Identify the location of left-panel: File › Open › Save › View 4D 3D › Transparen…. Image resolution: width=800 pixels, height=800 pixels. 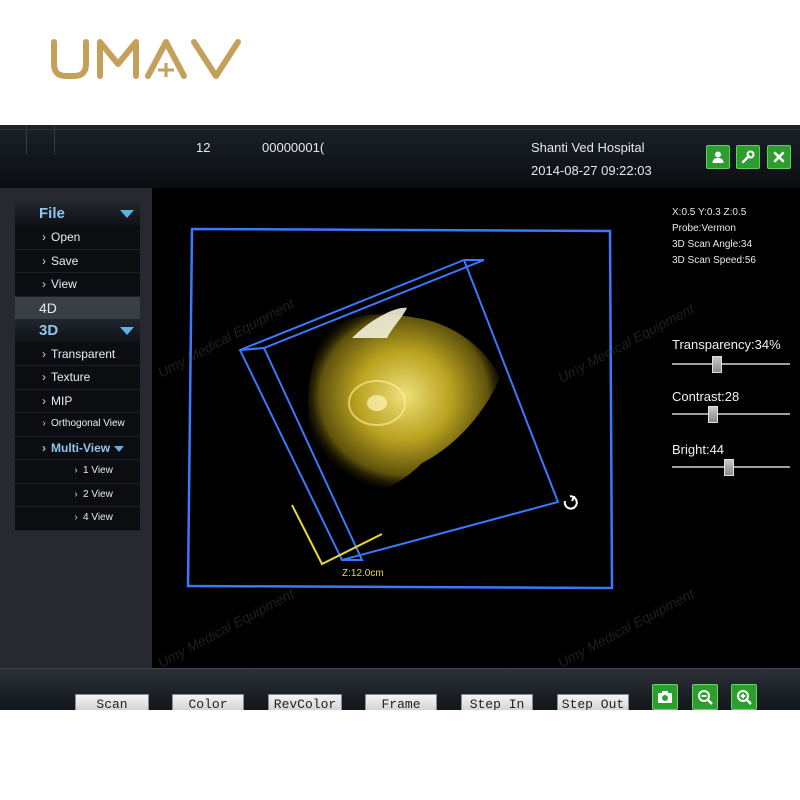
(76, 428).